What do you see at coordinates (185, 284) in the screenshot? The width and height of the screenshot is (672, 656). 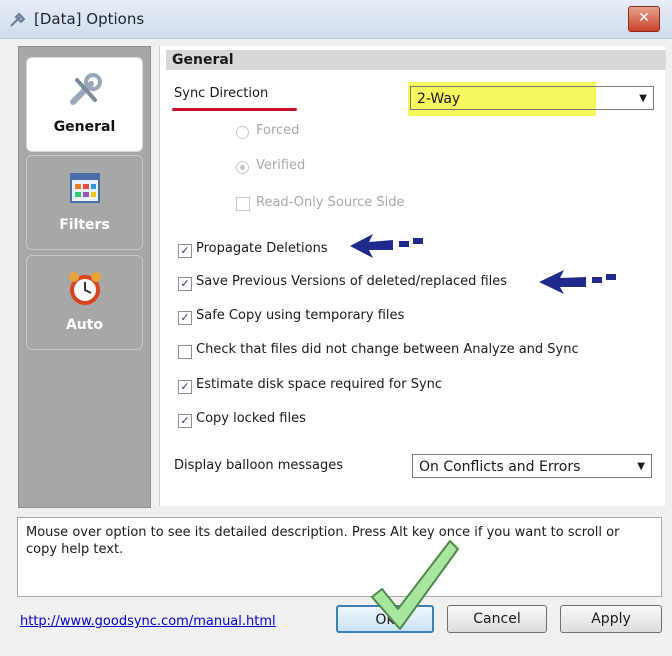 I see `save-previous-versions-checkbox: ✓` at bounding box center [185, 284].